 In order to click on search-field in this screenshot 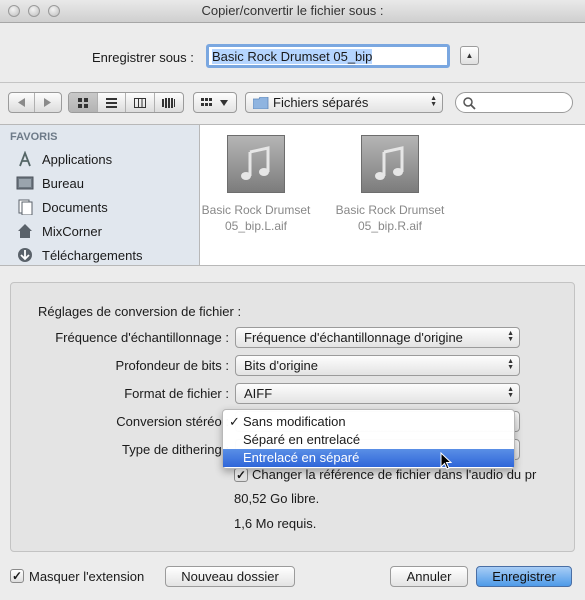, I will do `click(514, 102)`.